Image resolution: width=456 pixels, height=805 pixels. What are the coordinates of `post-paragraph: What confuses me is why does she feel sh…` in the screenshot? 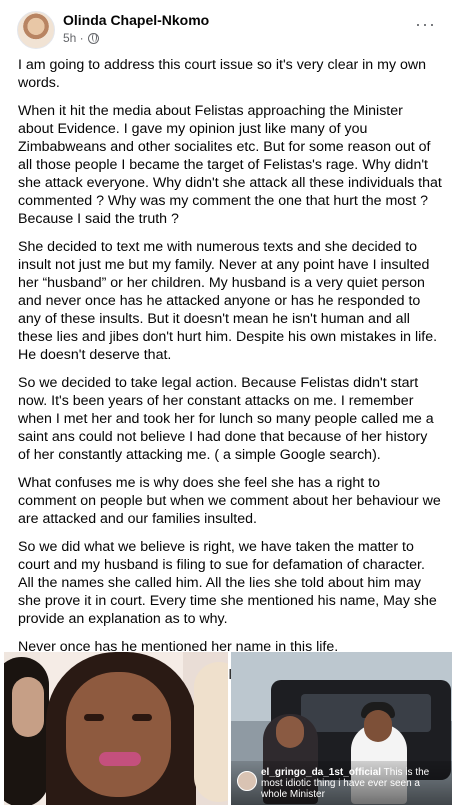 It's located at (229, 501).